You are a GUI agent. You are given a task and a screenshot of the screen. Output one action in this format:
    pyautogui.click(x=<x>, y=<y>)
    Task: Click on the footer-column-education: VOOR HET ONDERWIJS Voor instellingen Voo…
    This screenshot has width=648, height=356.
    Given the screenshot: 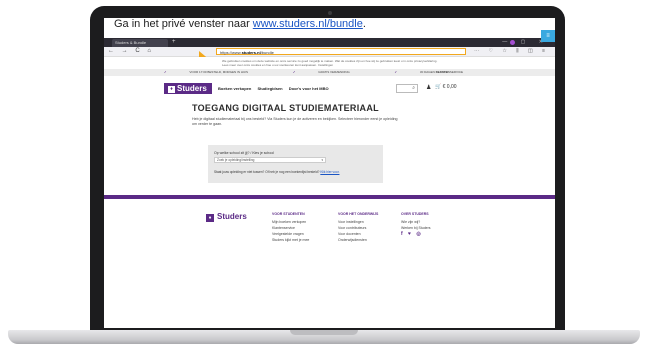 What is the action you would take?
    pyautogui.click(x=358, y=227)
    